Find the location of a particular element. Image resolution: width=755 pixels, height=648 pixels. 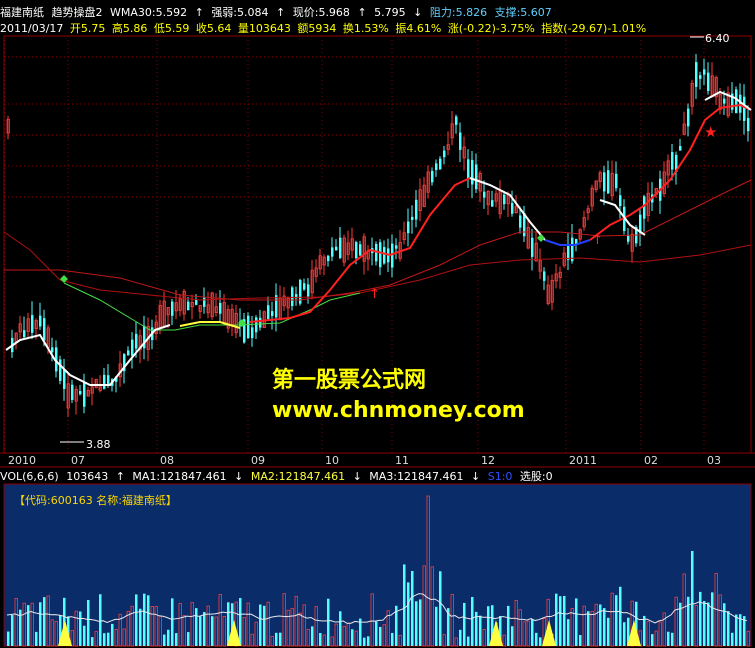

watermark-url: www.chnmoney.com is located at coordinates (398, 410).